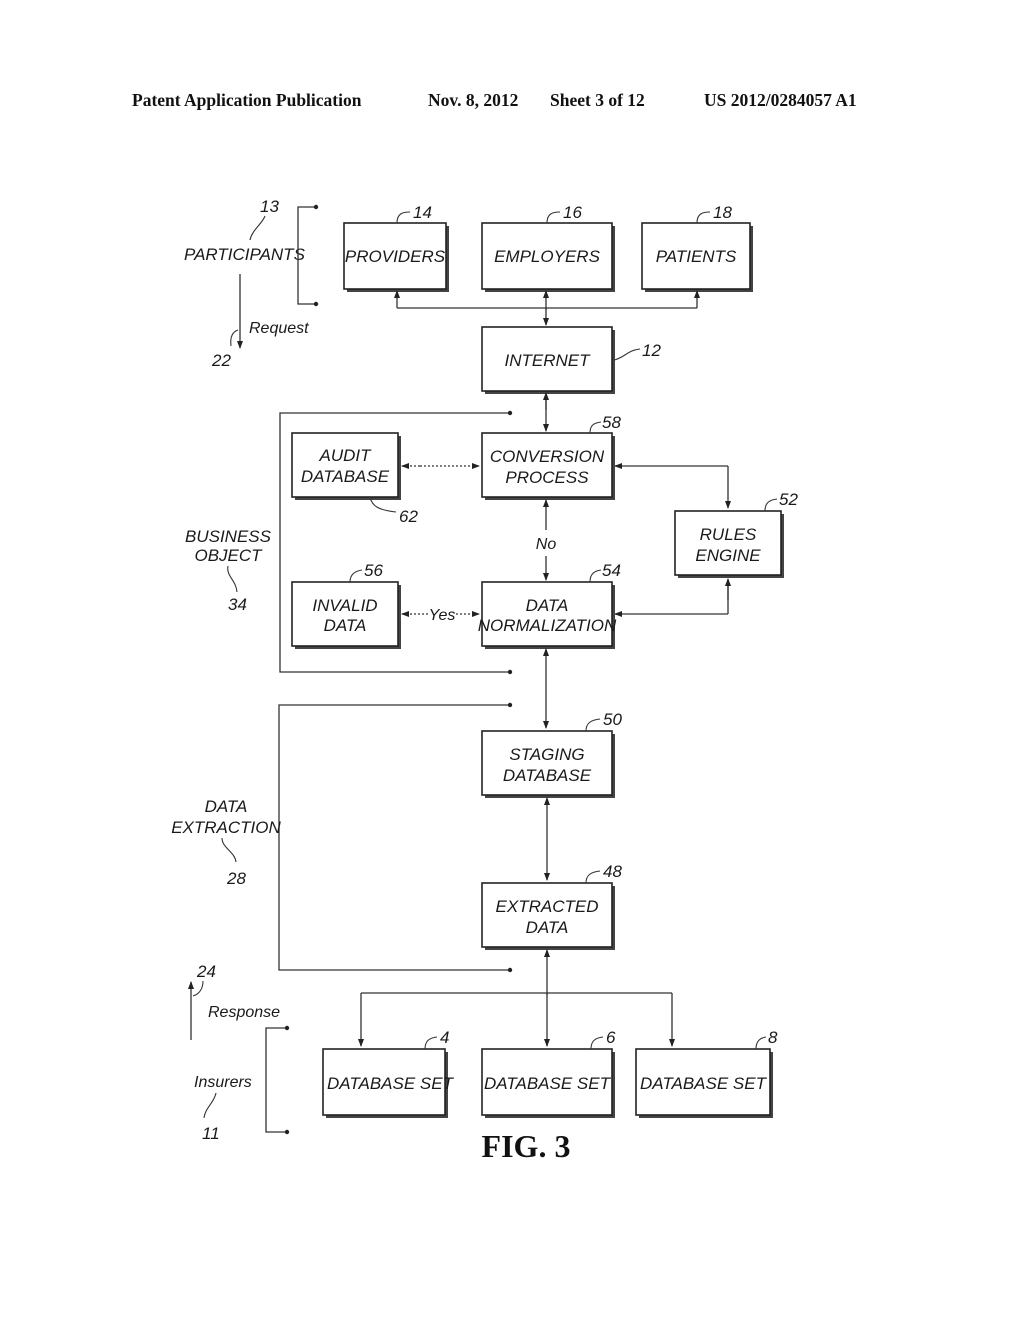  I want to click on box-providers: PROVIDERS 14, so click(396, 247).